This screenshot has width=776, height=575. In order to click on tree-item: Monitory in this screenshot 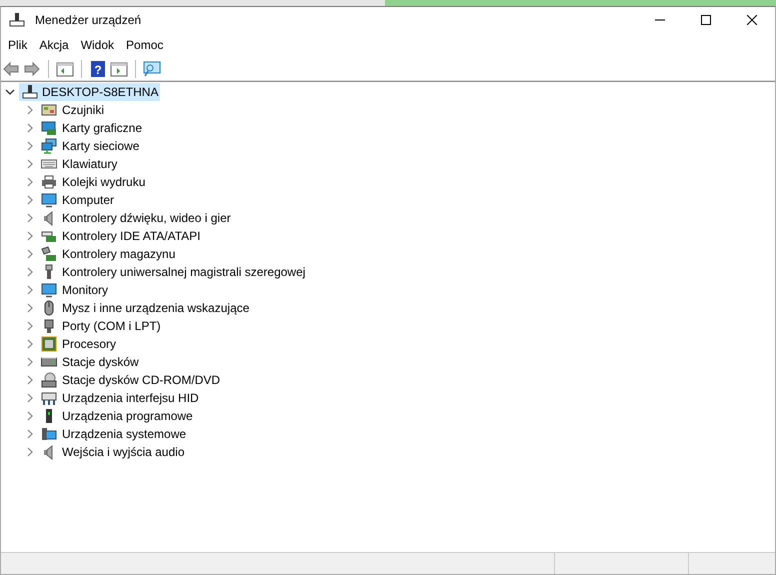, I will do `click(74, 290)`.